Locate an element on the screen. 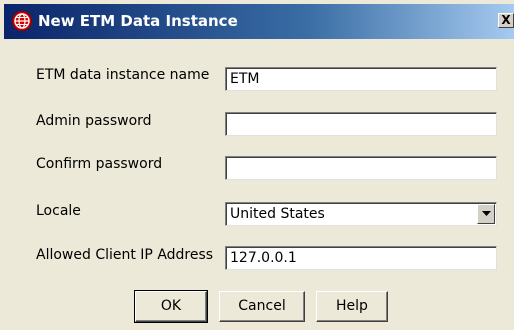 This screenshot has height=330, width=514. close-icon: X is located at coordinates (506, 20).